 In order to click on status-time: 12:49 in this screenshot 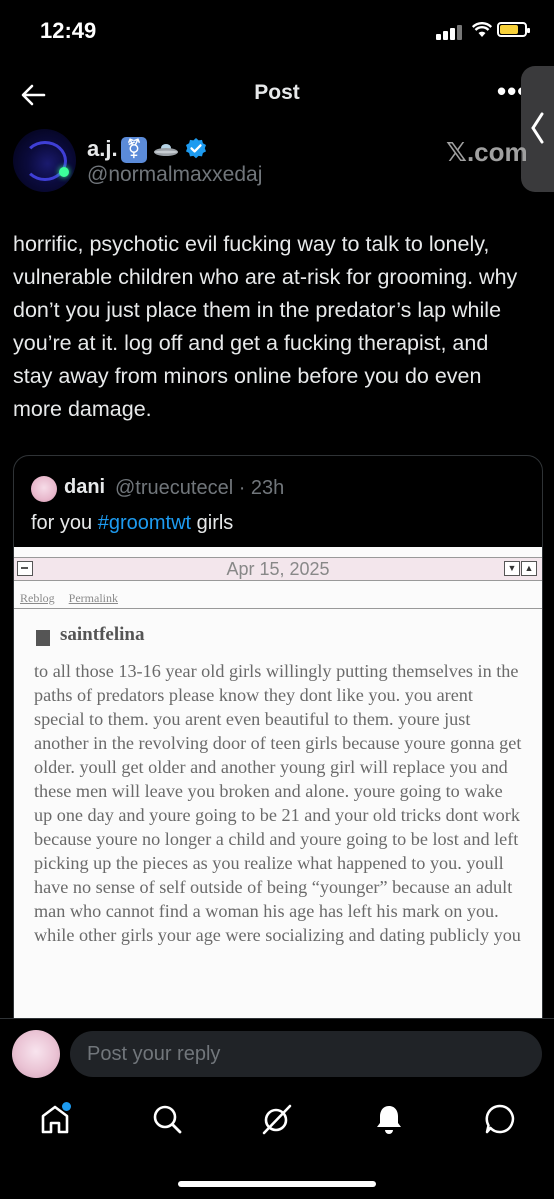, I will do `click(68, 30)`.